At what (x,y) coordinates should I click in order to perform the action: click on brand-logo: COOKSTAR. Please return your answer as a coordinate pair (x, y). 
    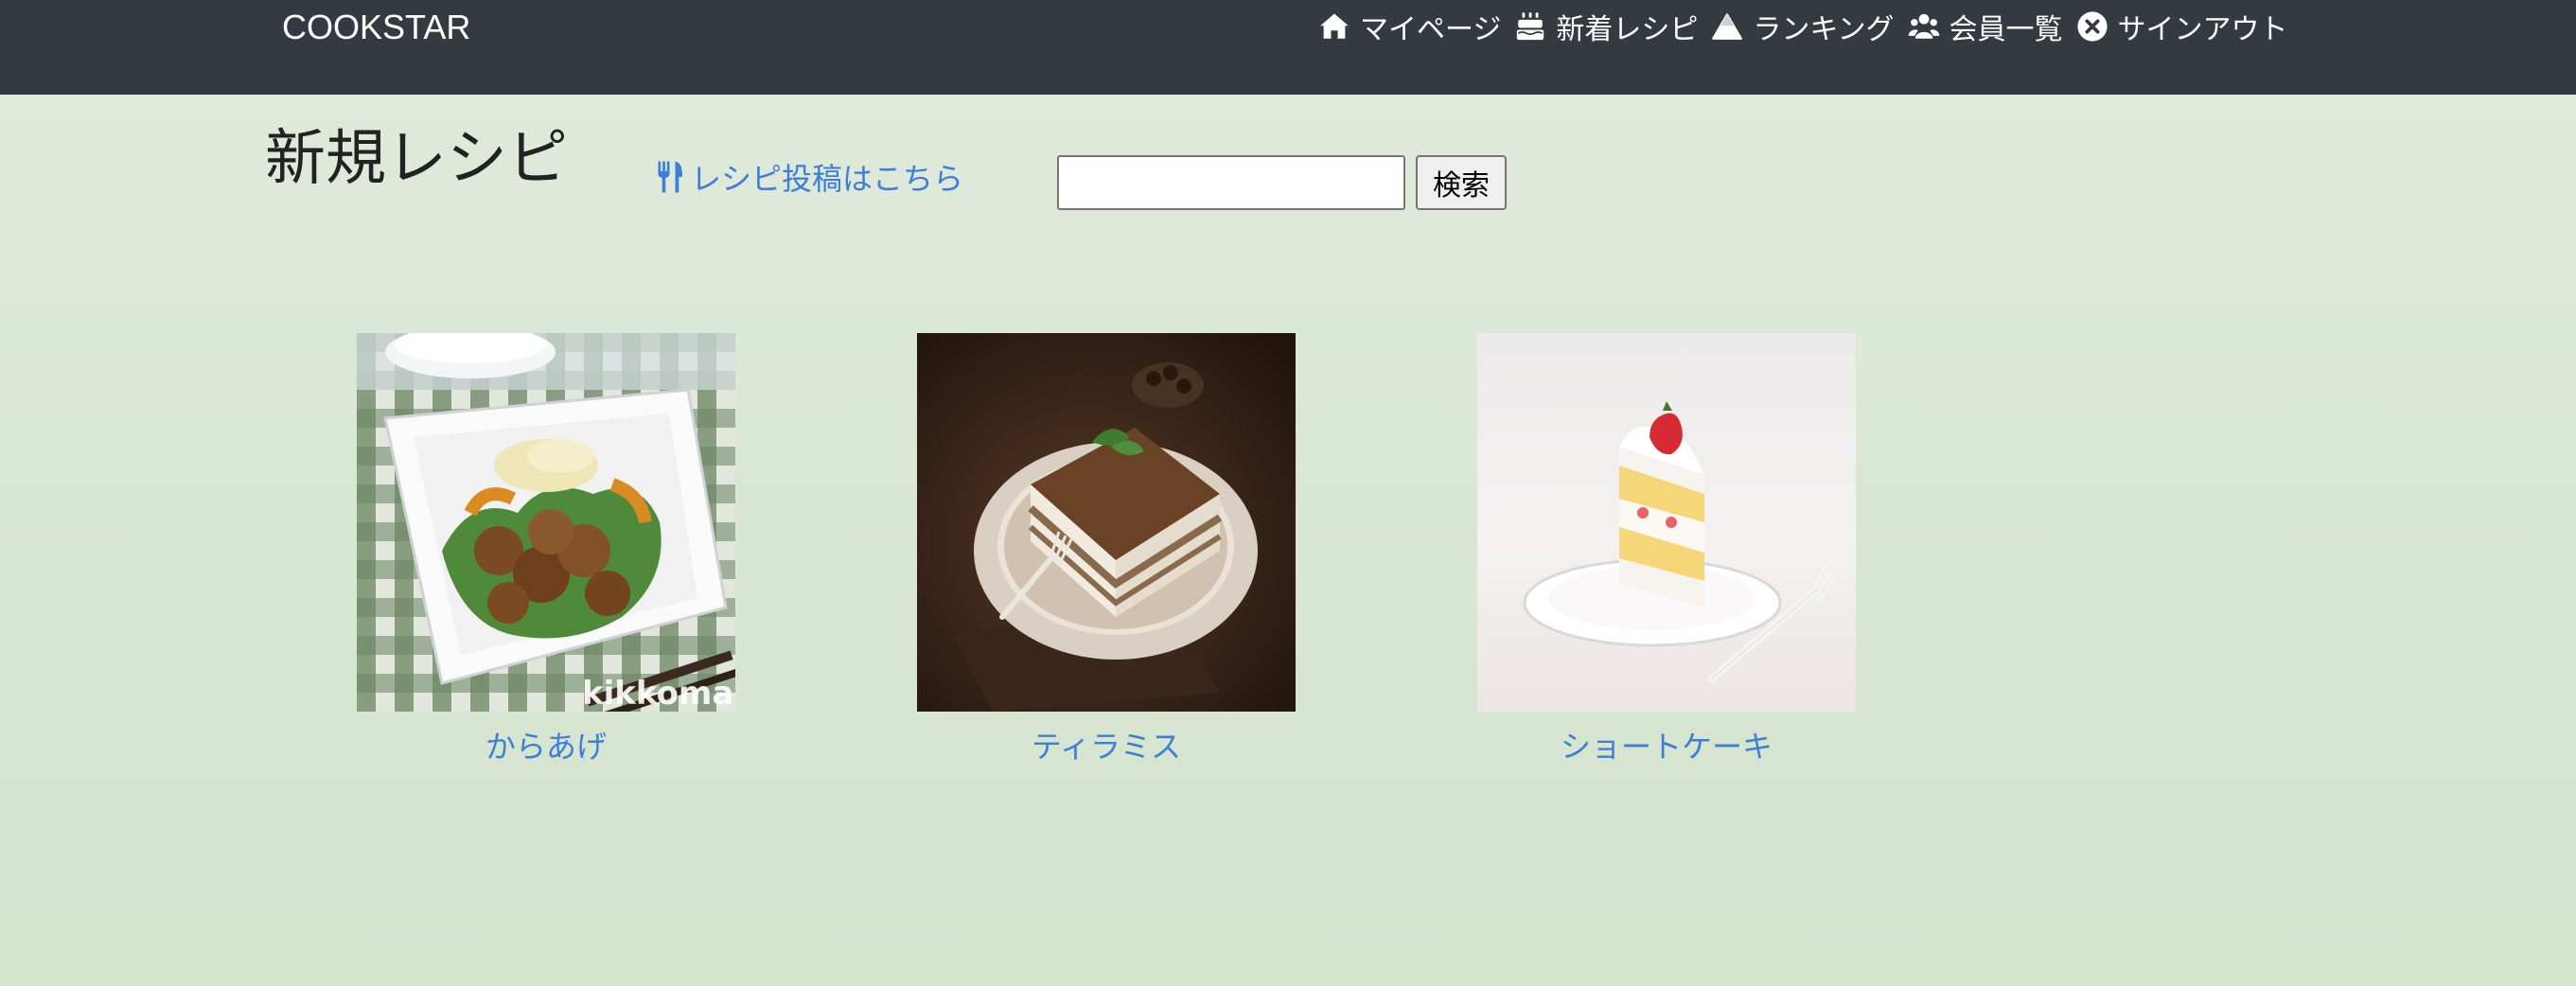
    Looking at the image, I should click on (376, 27).